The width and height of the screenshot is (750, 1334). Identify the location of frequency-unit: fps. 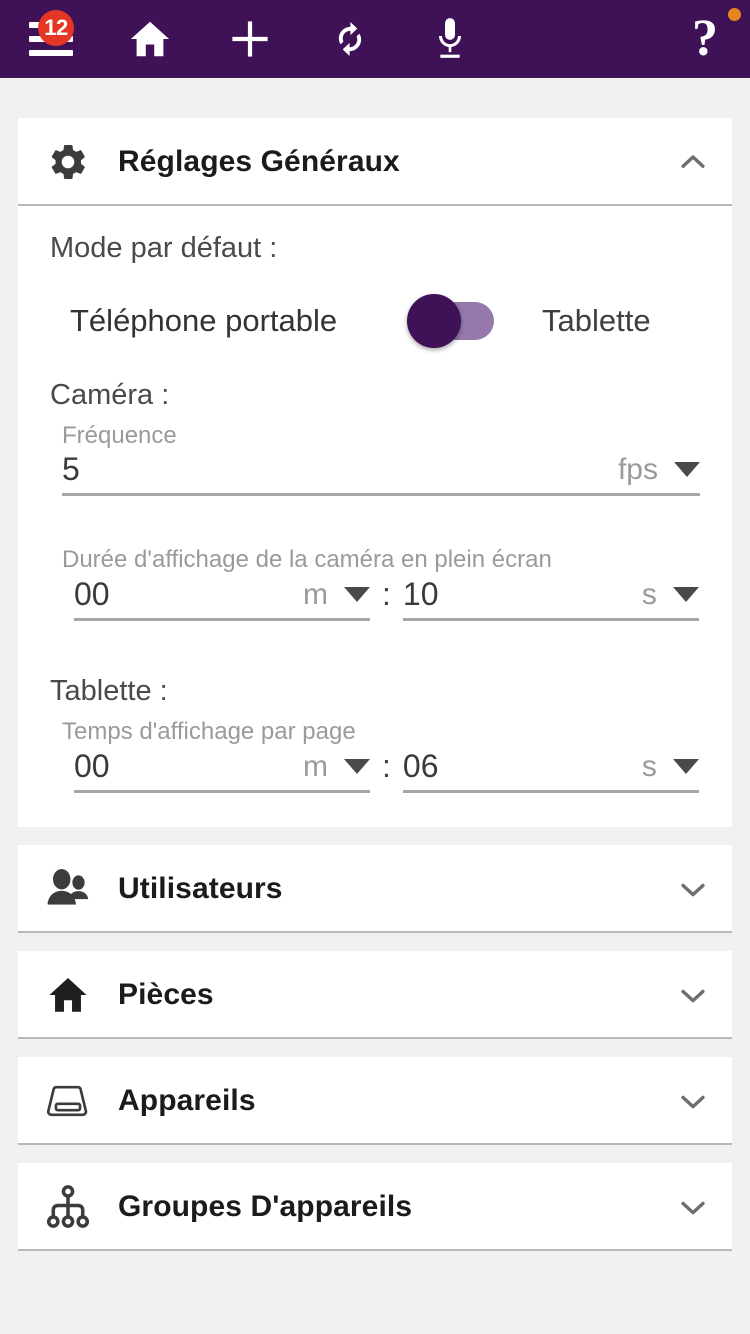
(637, 470).